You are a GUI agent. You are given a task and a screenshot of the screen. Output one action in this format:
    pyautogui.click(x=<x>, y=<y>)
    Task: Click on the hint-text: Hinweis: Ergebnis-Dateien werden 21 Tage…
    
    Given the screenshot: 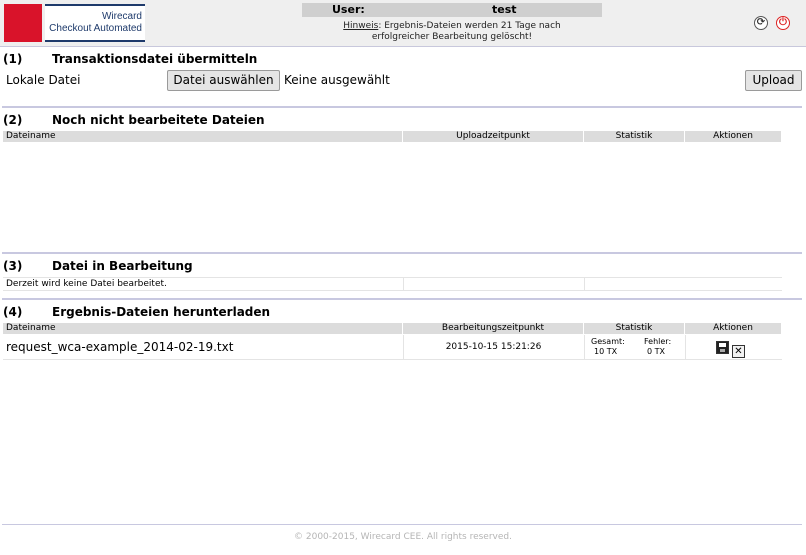 What is the action you would take?
    pyautogui.click(x=452, y=32)
    